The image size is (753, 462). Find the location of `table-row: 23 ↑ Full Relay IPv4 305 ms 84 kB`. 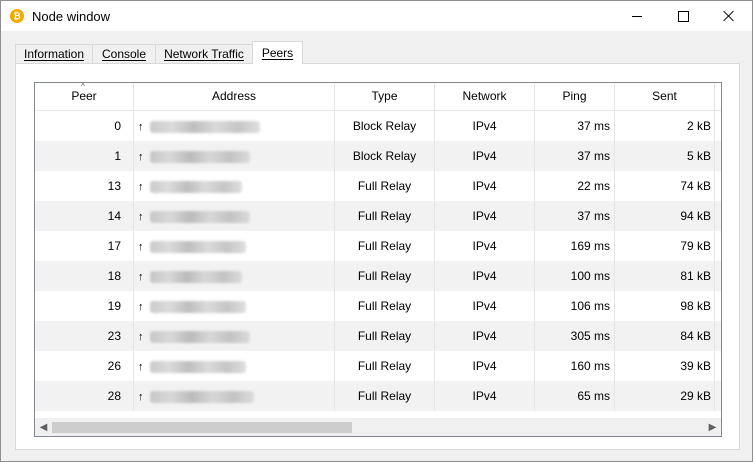

table-row: 23 ↑ Full Relay IPv4 305 ms 84 kB is located at coordinates (378, 336).